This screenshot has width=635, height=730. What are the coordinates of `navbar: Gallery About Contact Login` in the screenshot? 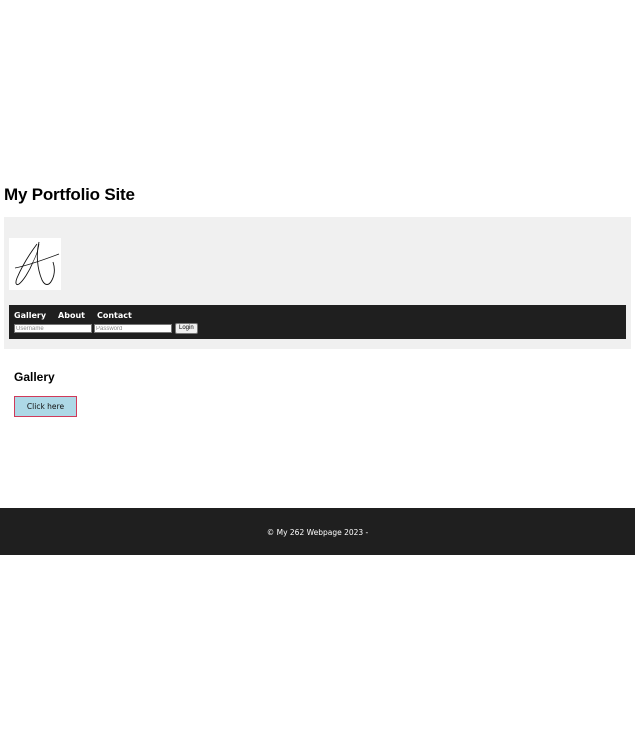 It's located at (317, 322).